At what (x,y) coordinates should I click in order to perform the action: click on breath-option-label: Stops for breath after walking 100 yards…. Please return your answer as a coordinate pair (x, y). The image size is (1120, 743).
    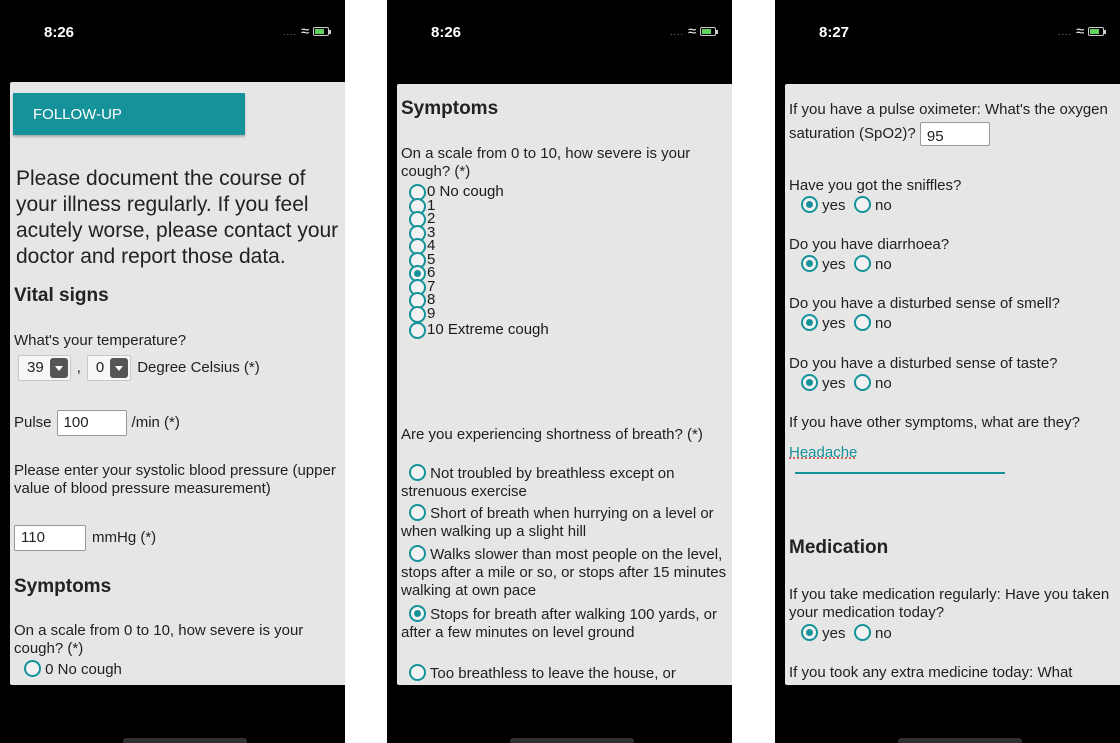
    Looking at the image, I should click on (559, 623).